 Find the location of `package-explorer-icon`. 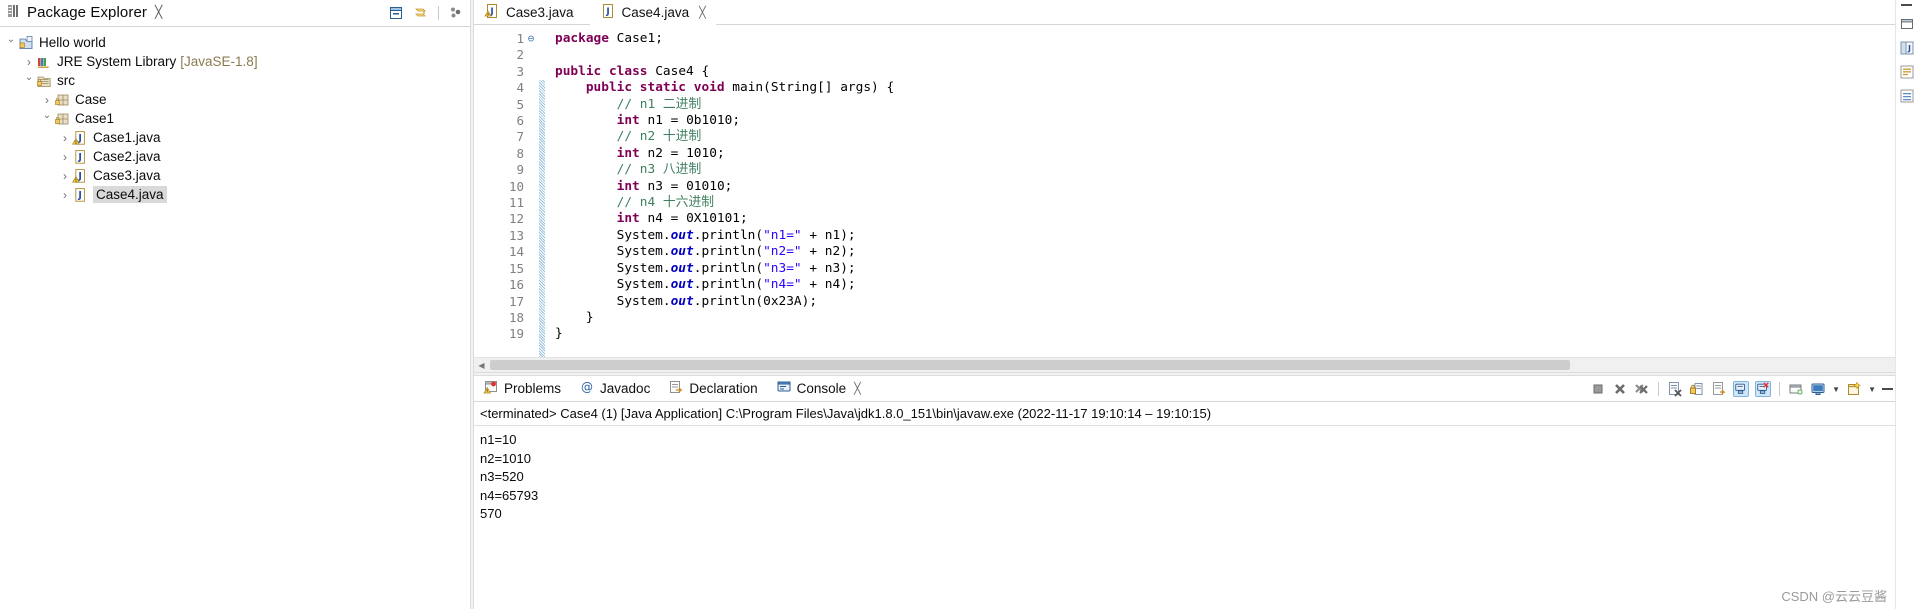

package-explorer-icon is located at coordinates (14, 12).